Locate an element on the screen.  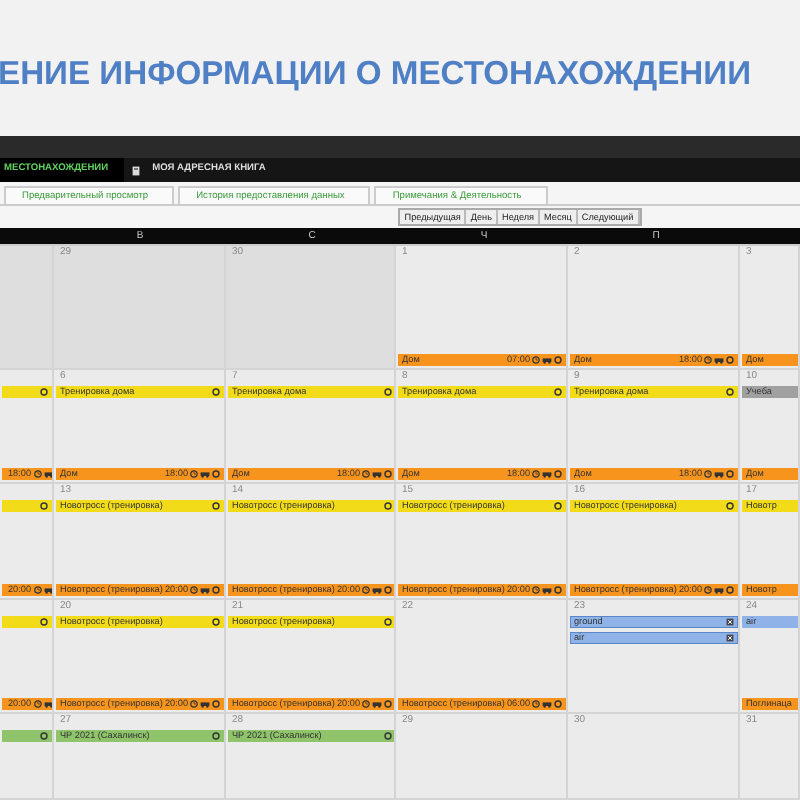
slide-title: ЕНИЕ ИНФОРМАЦИИ О МЕСТОНАХОЖДЕНИИ is located at coordinates (376, 74).